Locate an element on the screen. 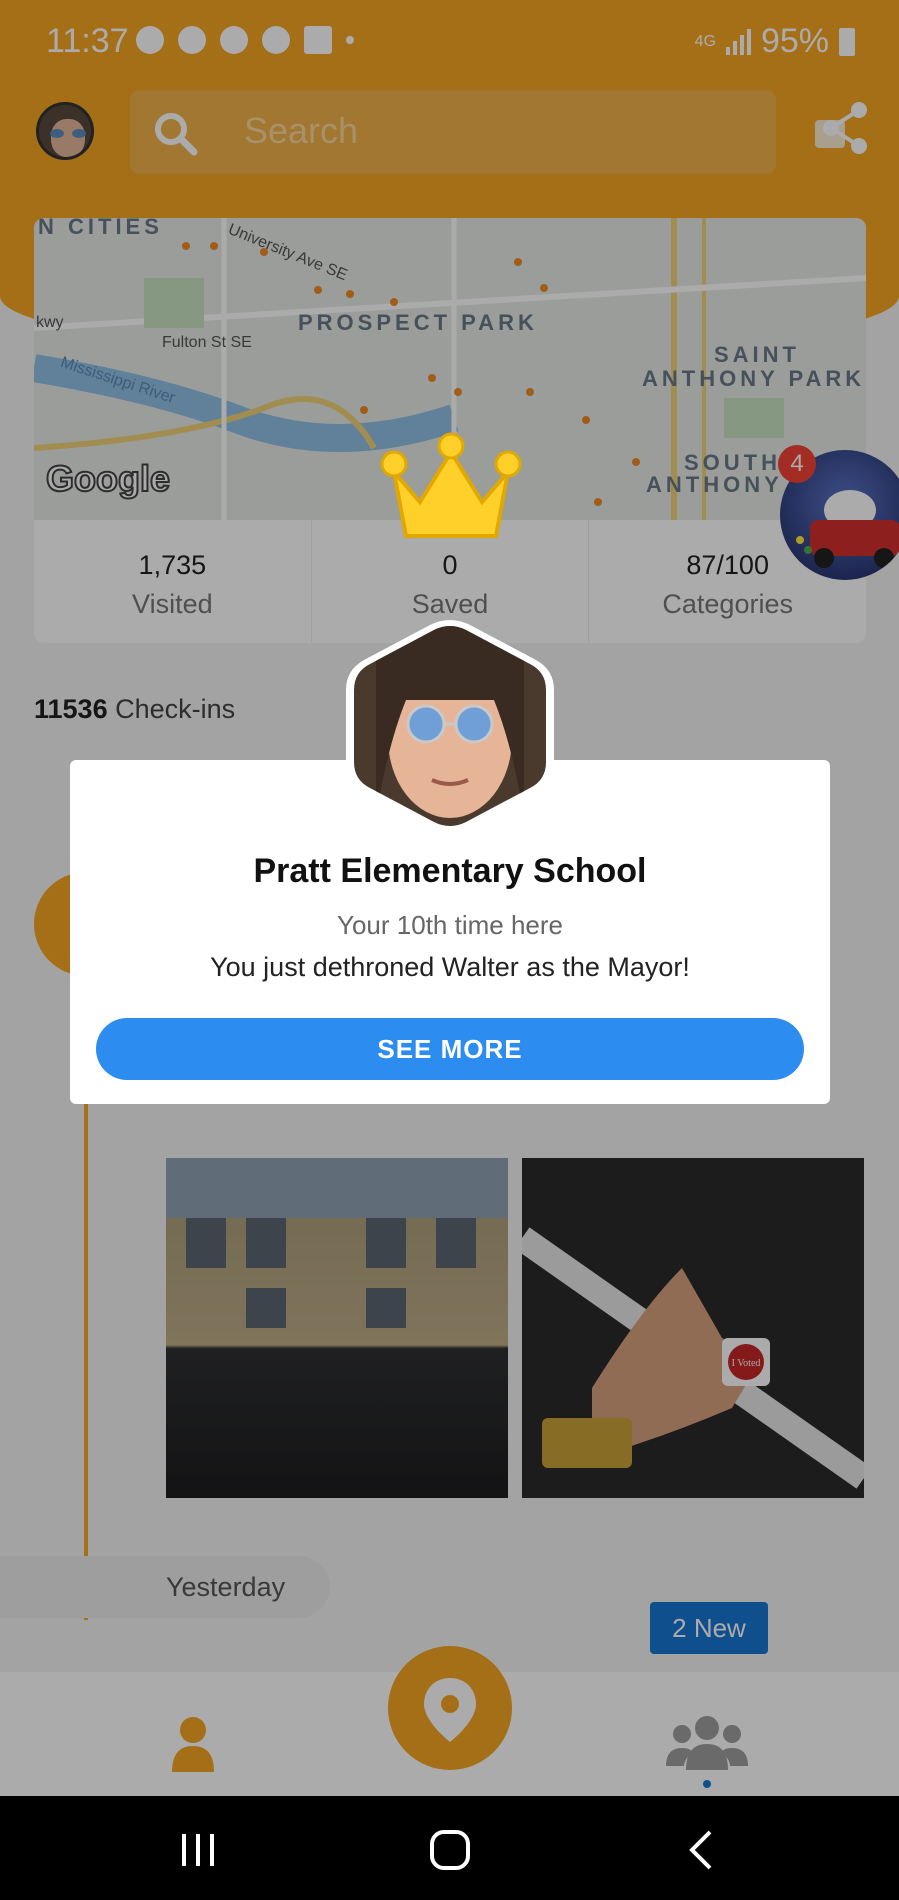 The image size is (899, 1900). see-more-button: SEE MORE is located at coordinates (450, 1049).